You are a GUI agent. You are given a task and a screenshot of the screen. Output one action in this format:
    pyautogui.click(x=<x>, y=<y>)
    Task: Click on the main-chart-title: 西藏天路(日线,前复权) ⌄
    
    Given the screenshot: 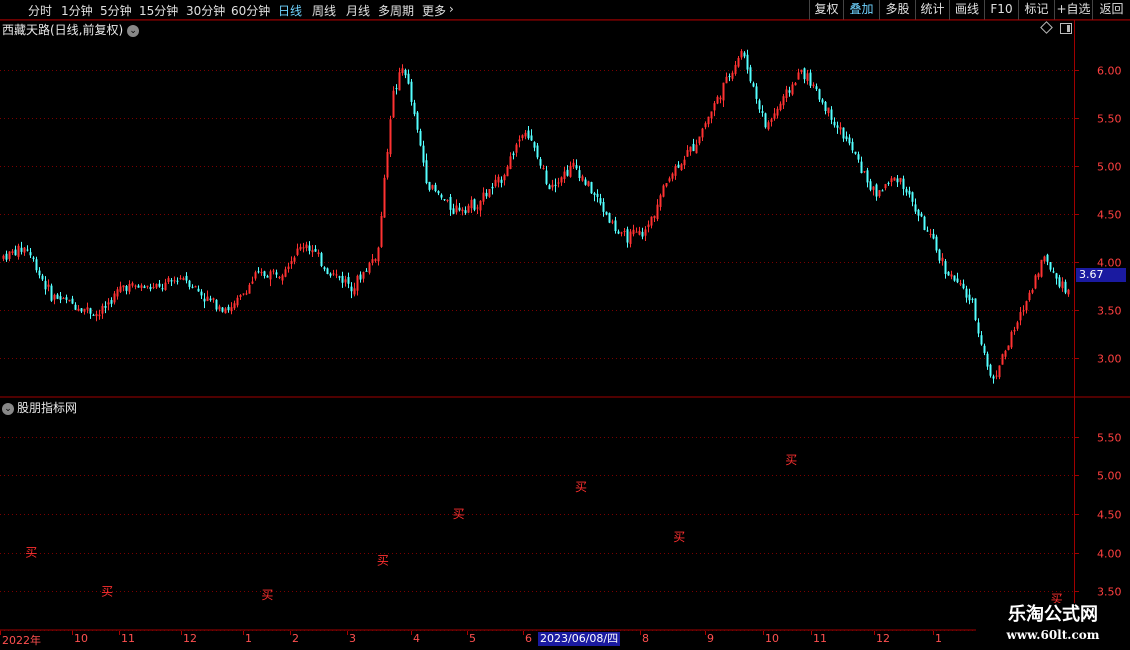 What is the action you would take?
    pyautogui.click(x=71, y=29)
    